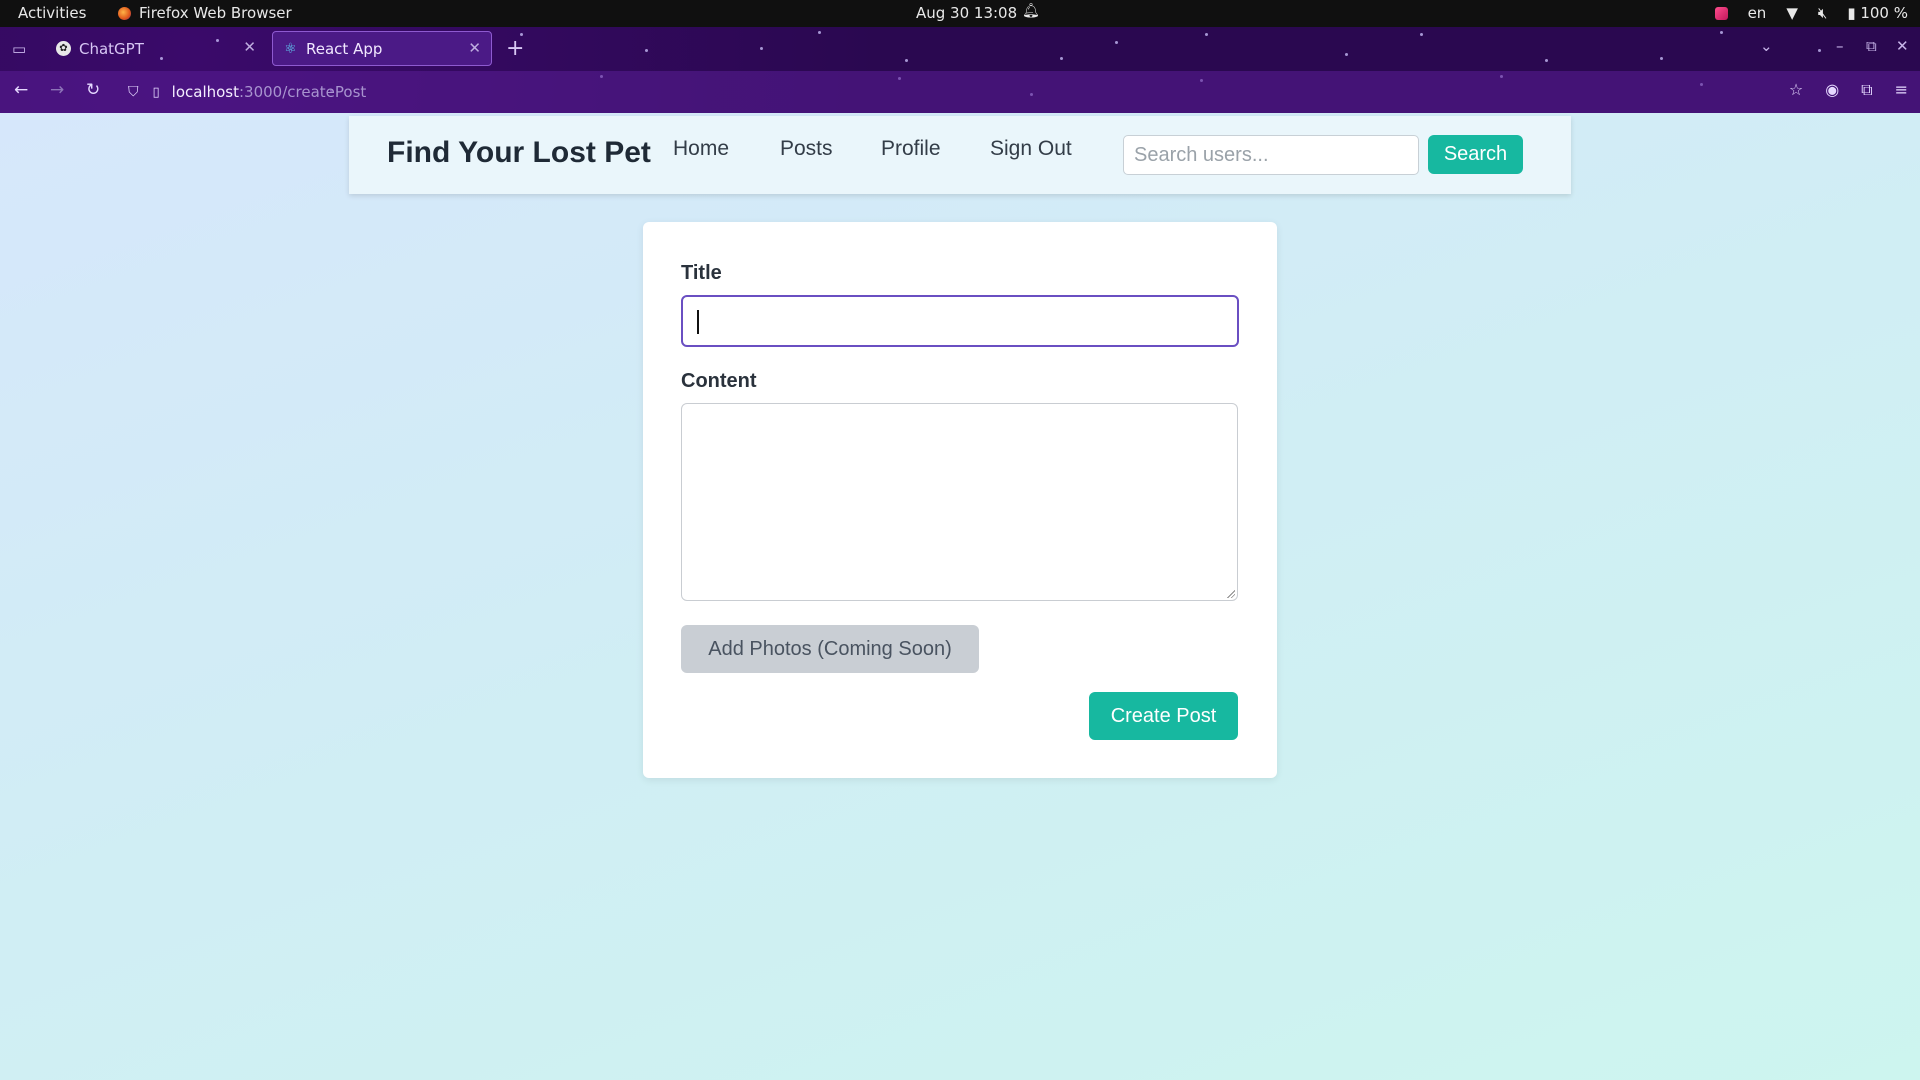  I want to click on tray-app-icon, so click(1721, 13).